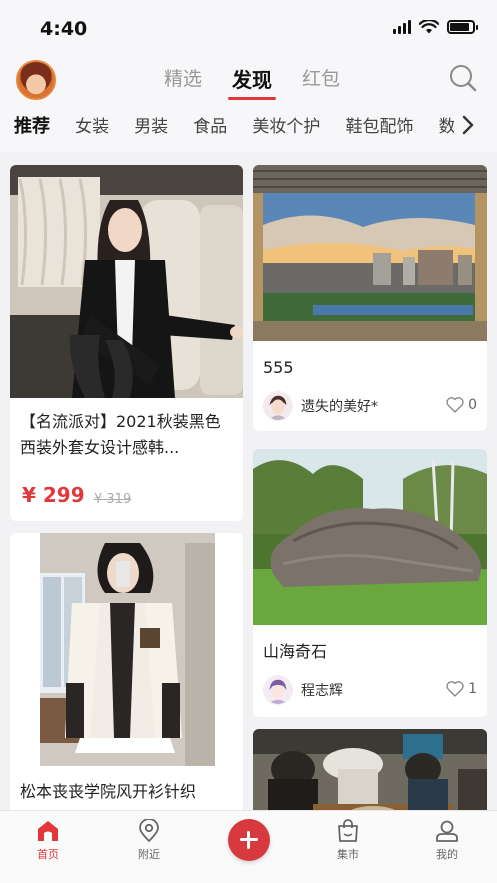  What do you see at coordinates (472, 405) in the screenshot?
I see `like-count: 0` at bounding box center [472, 405].